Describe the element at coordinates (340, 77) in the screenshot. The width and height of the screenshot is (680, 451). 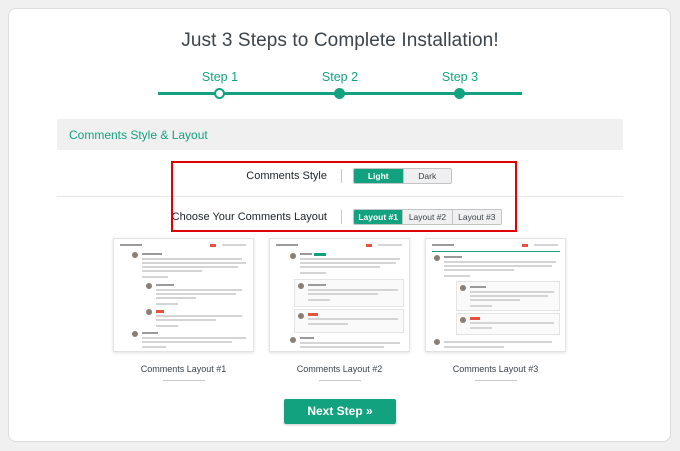
I see `step-2-label: Step 2` at that location.